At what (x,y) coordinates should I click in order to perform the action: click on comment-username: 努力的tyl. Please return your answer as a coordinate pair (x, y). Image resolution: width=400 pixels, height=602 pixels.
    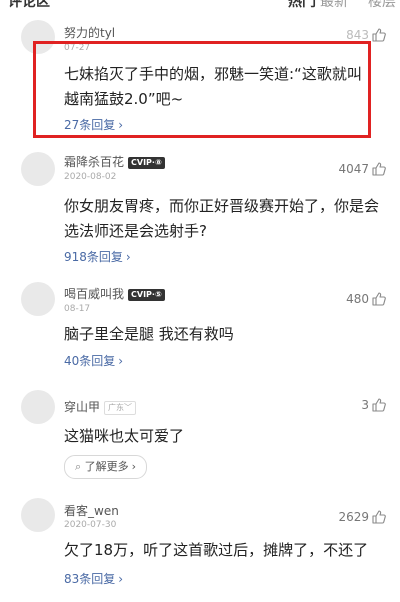
    Looking at the image, I should click on (89, 32).